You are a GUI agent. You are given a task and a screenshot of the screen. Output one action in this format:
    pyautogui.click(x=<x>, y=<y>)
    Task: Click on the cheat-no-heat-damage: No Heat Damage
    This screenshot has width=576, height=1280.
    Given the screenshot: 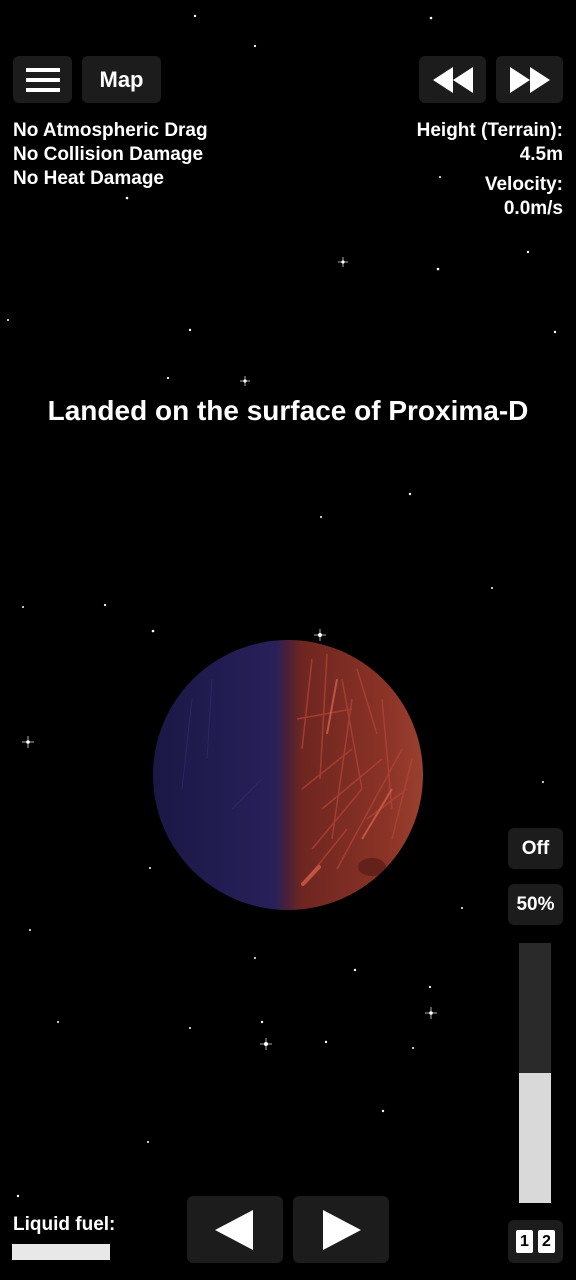 What is the action you would take?
    pyautogui.click(x=88, y=178)
    